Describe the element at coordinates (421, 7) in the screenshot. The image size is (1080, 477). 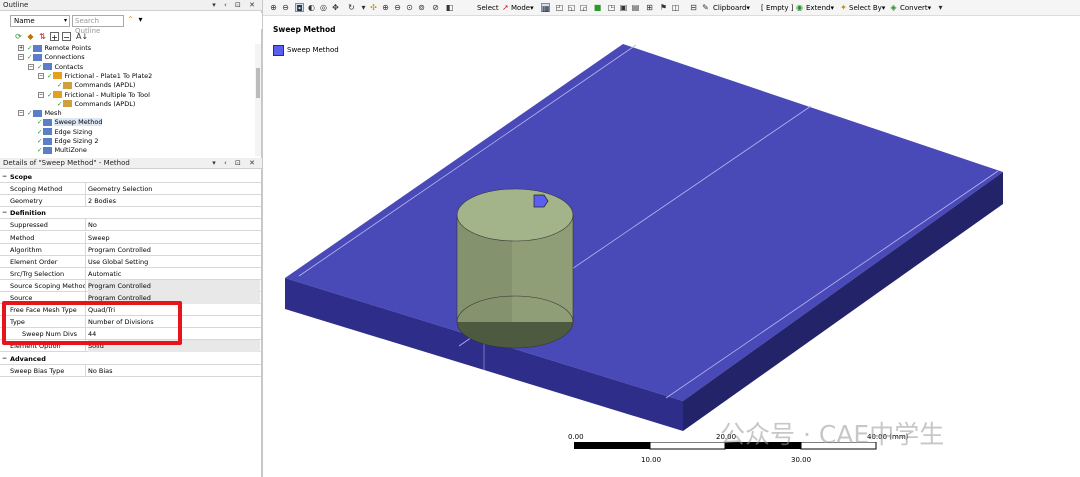
I see `zoom-to-fit-icon: ⊚` at that location.